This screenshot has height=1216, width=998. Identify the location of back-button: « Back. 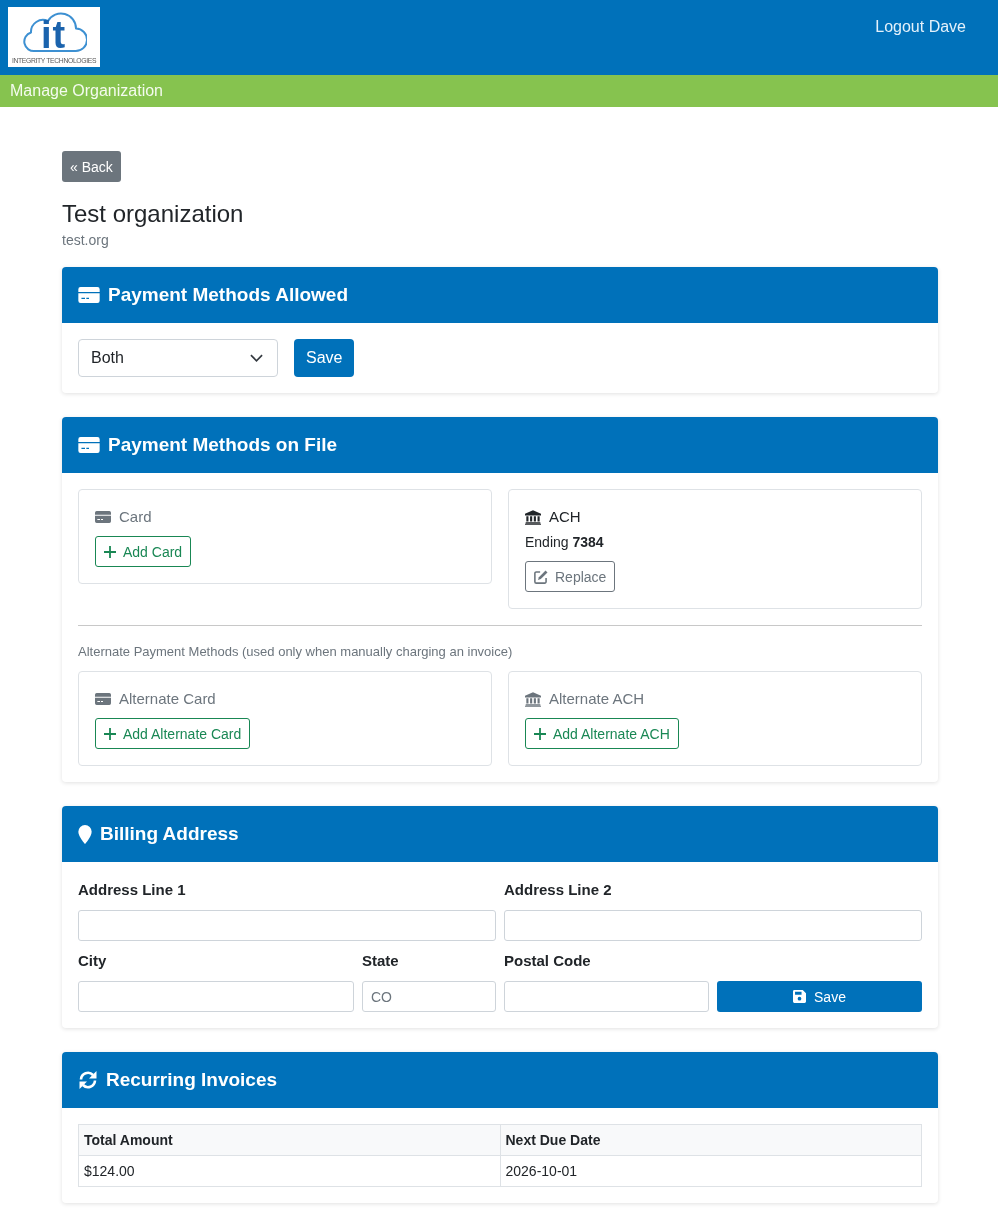
(91, 166).